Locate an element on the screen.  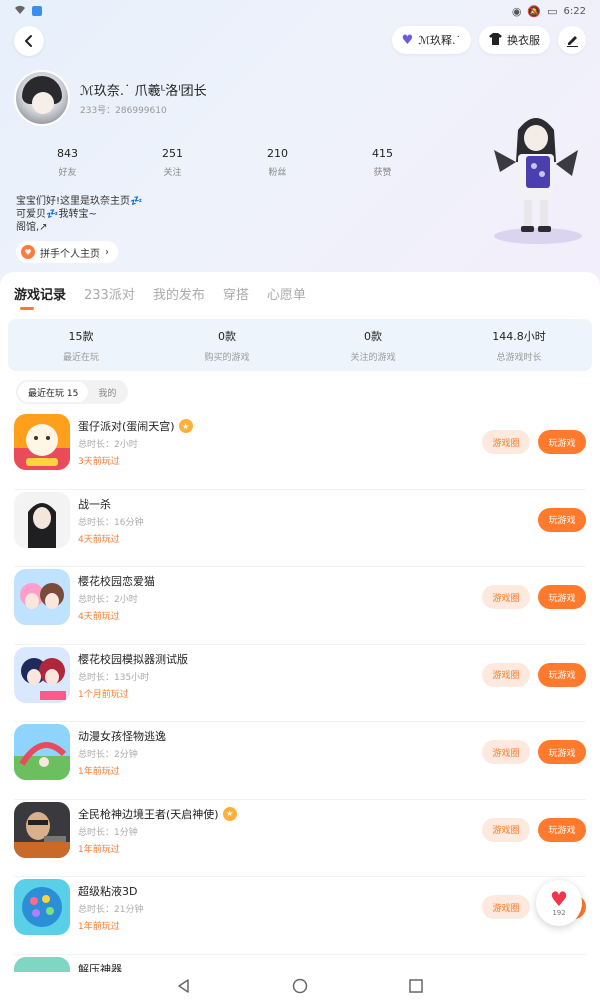
user-id: 233号：286999610 is located at coordinates (123, 111).